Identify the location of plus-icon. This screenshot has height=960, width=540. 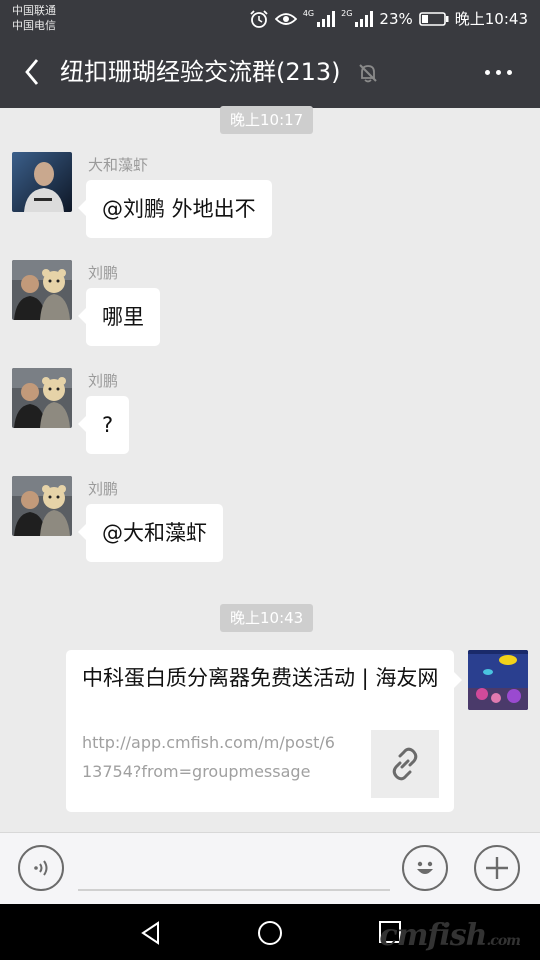
(497, 868).